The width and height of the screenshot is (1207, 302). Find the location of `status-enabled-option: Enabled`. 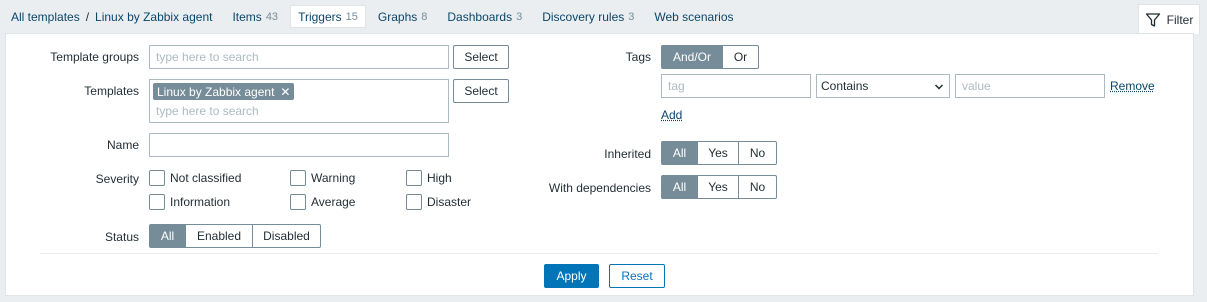

status-enabled-option: Enabled is located at coordinates (219, 236).